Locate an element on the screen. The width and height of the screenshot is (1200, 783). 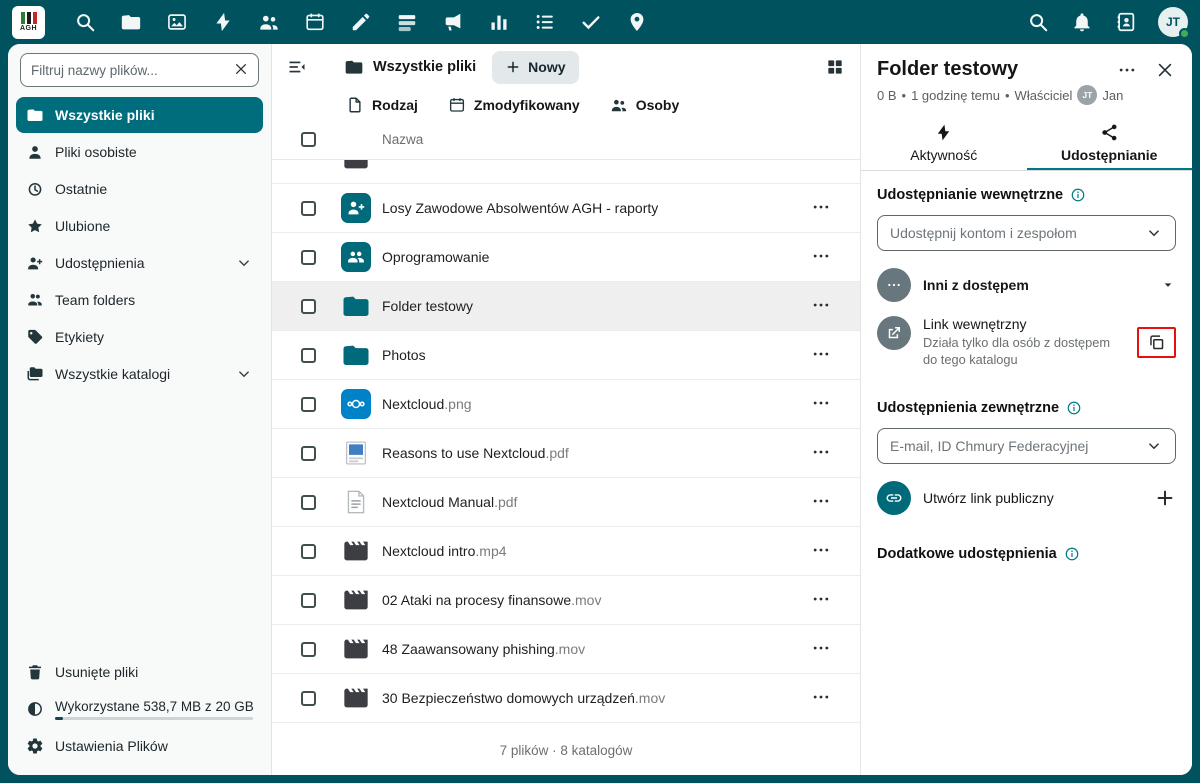
create-public-link-row: Utwórz link publiczny is located at coordinates (1026, 498).